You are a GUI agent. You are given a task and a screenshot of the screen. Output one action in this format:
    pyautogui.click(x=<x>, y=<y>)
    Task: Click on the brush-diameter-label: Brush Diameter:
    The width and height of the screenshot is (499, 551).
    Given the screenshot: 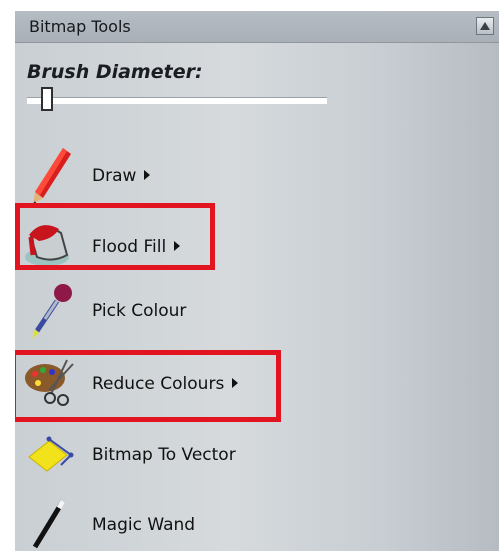 What is the action you would take?
    pyautogui.click(x=115, y=72)
    